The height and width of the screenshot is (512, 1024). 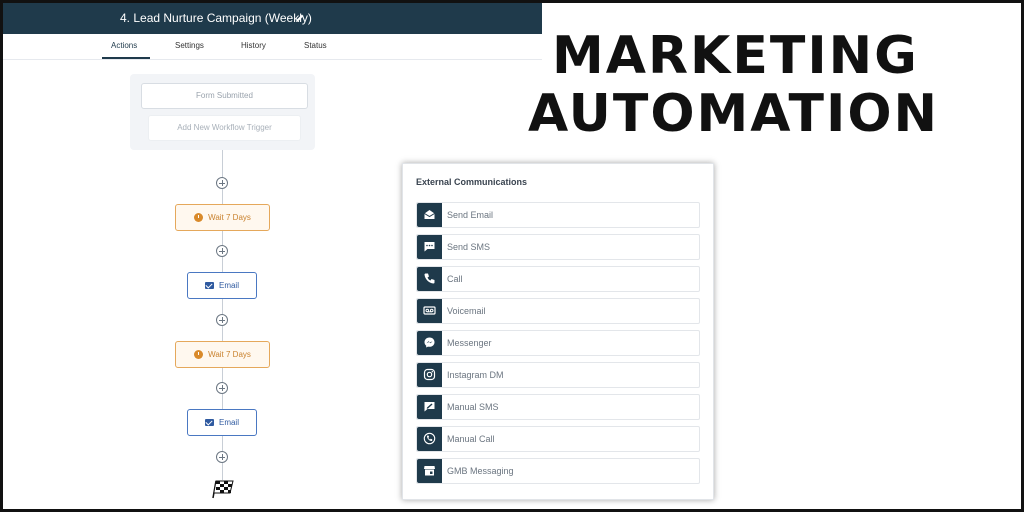 What do you see at coordinates (216, 18) in the screenshot?
I see `workflow-title: 4. Lead Nurture Campaign (Weekly)` at bounding box center [216, 18].